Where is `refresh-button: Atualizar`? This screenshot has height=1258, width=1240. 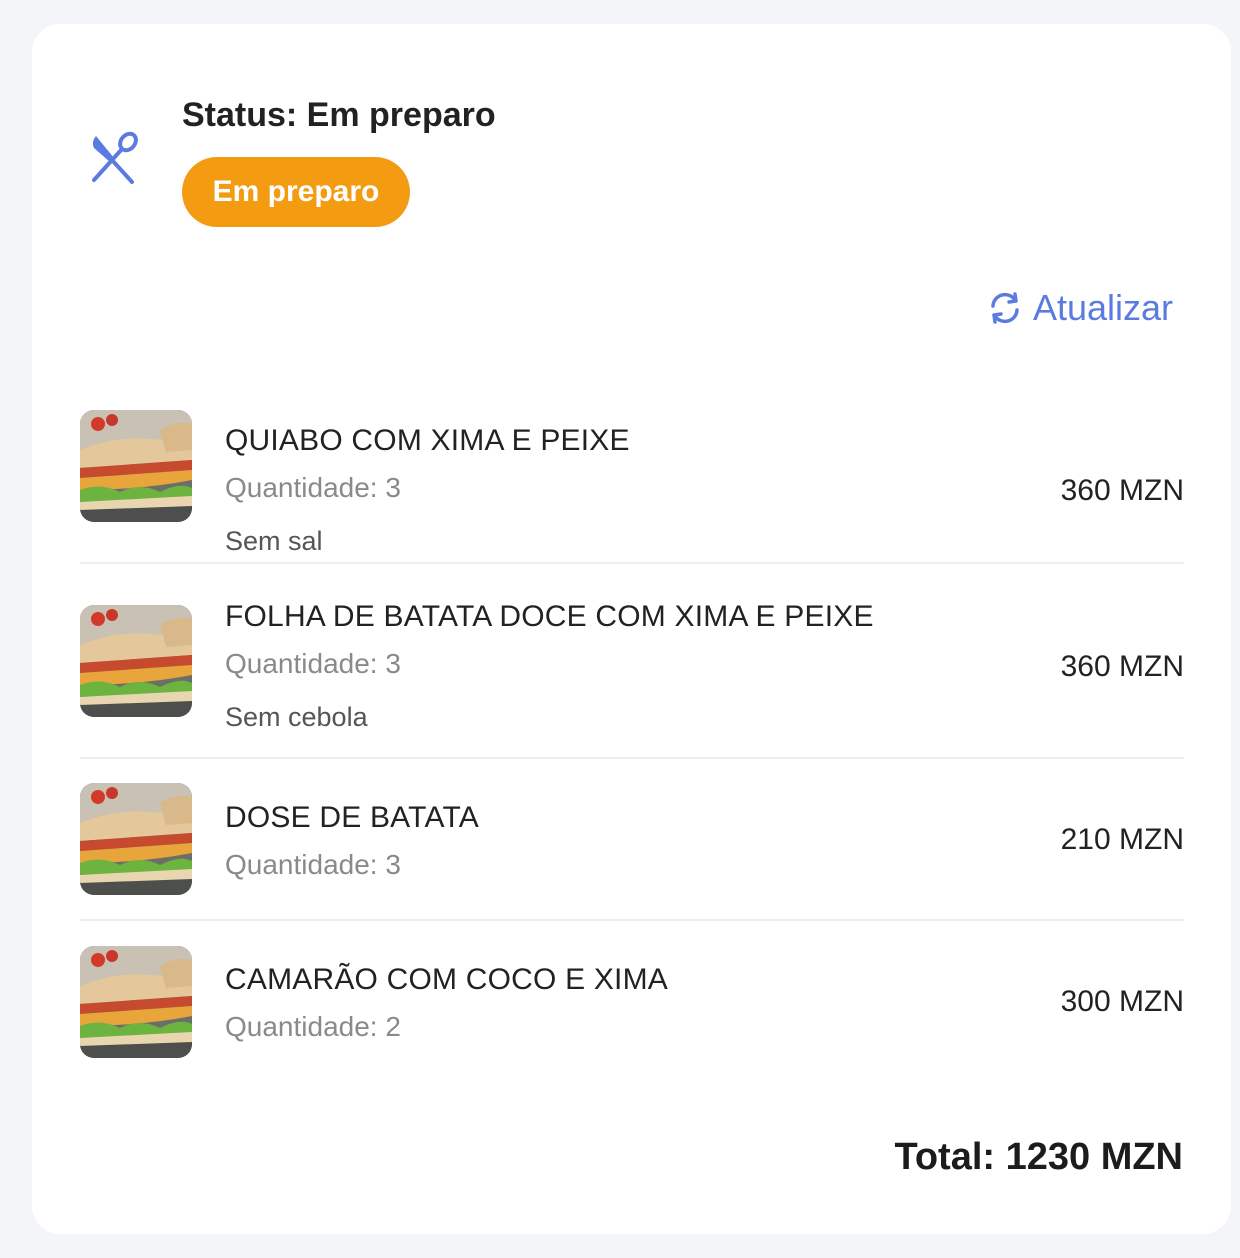 refresh-button: Atualizar is located at coordinates (1080, 308).